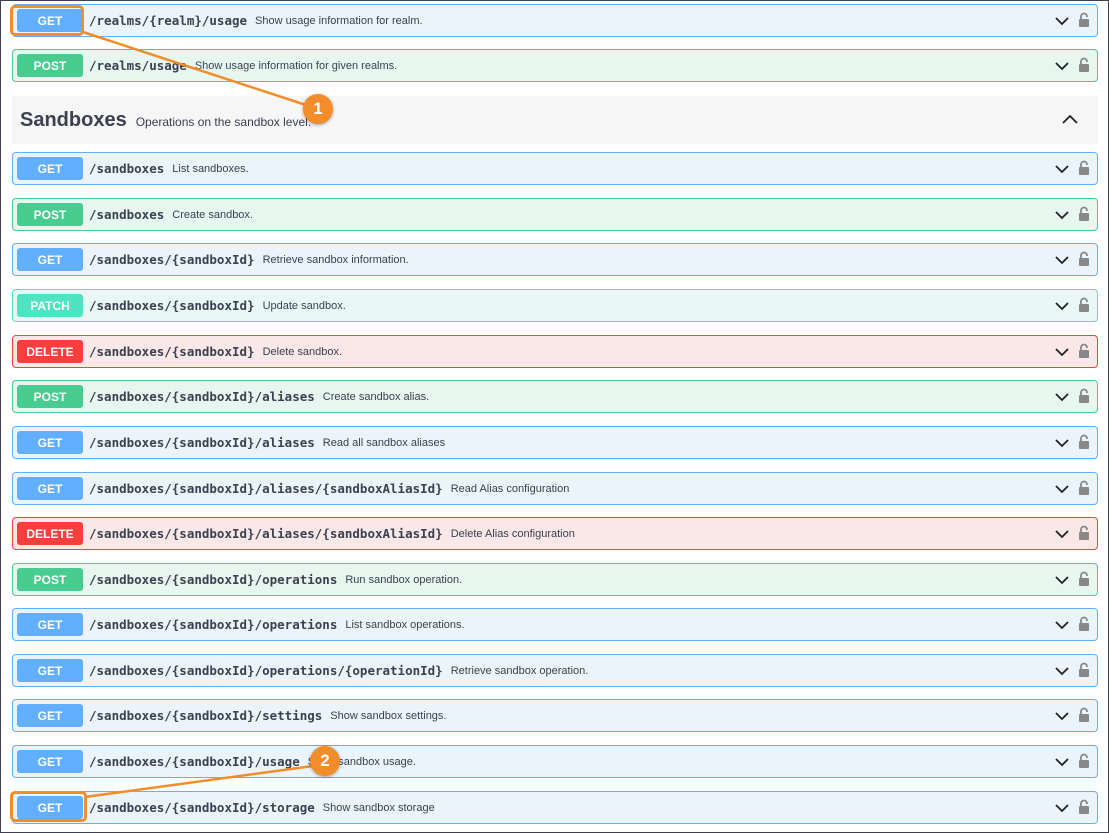  Describe the element at coordinates (50, 305) in the screenshot. I see `method-badge: PATCH` at that location.